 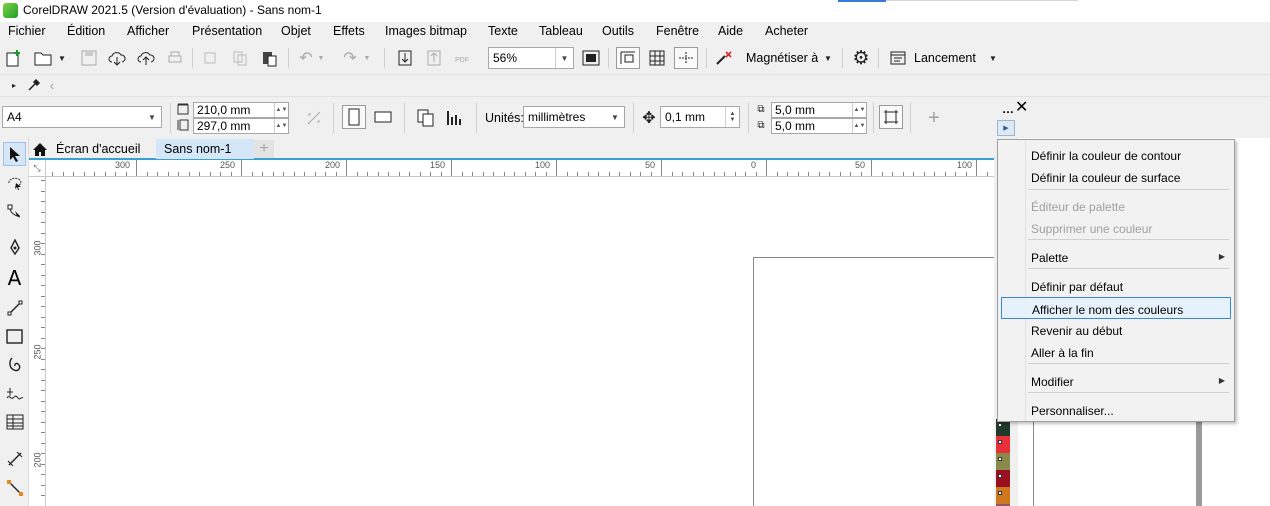 What do you see at coordinates (34, 85) in the screenshot?
I see `eyedropper-icon` at bounding box center [34, 85].